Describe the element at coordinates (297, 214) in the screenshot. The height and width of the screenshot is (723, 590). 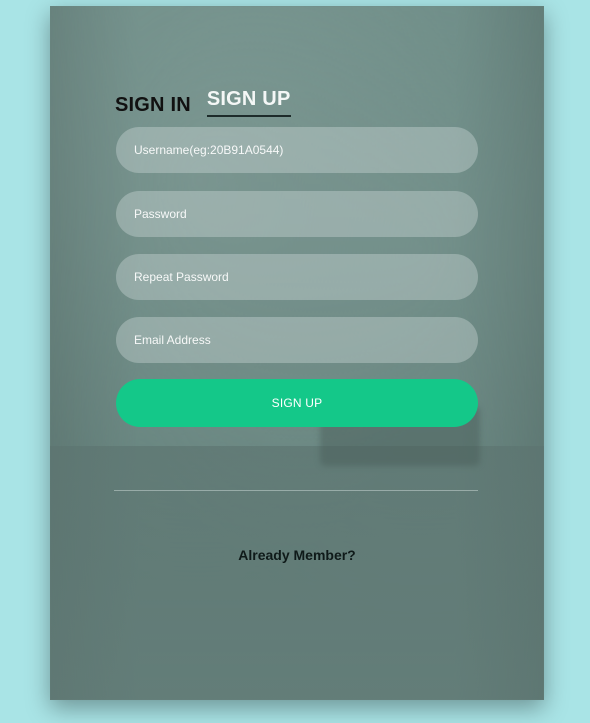
I see `password-field` at that location.